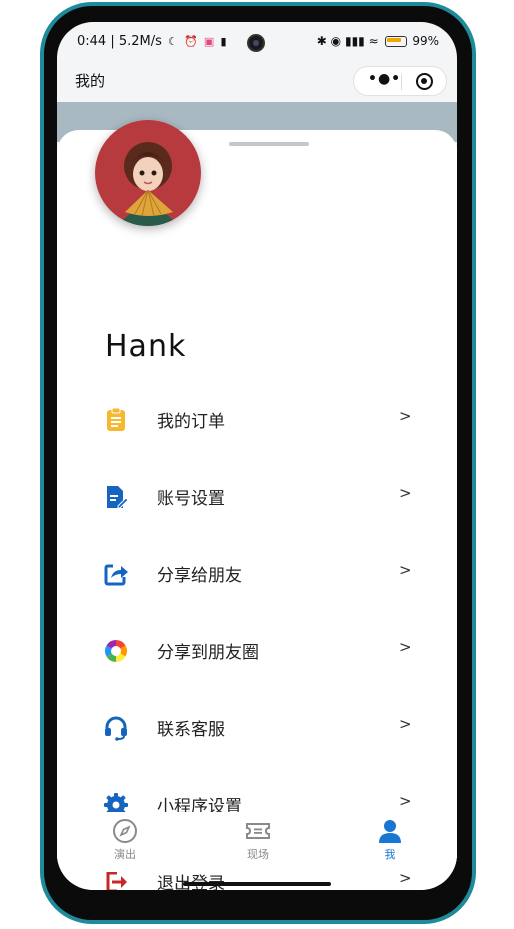 This screenshot has height=929, width=514. I want to click on menu-item-label: 退出登录, so click(191, 879).